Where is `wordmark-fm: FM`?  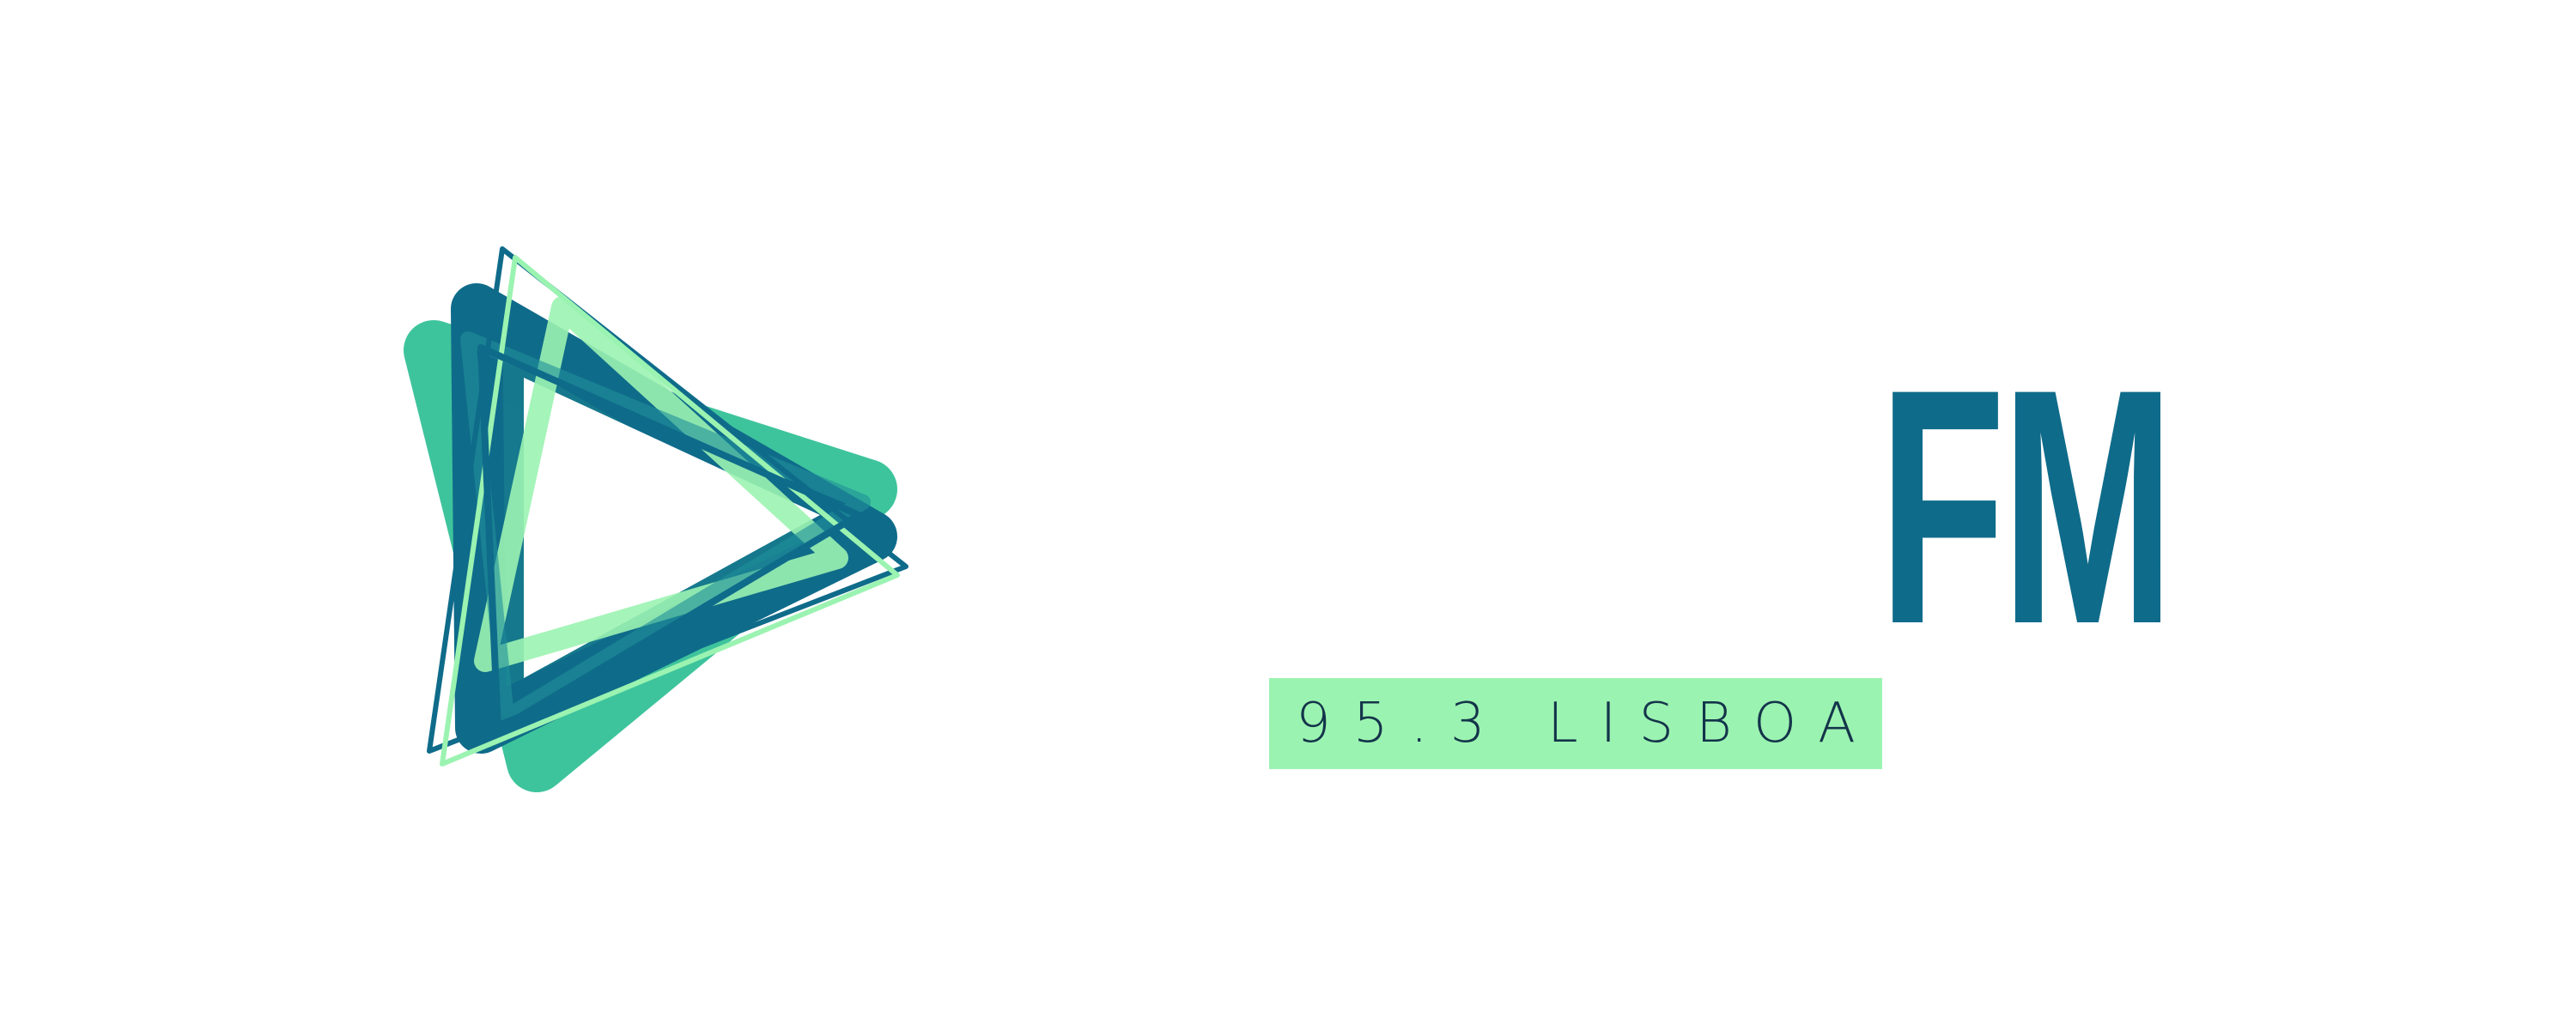 wordmark-fm: FM is located at coordinates (2026, 507).